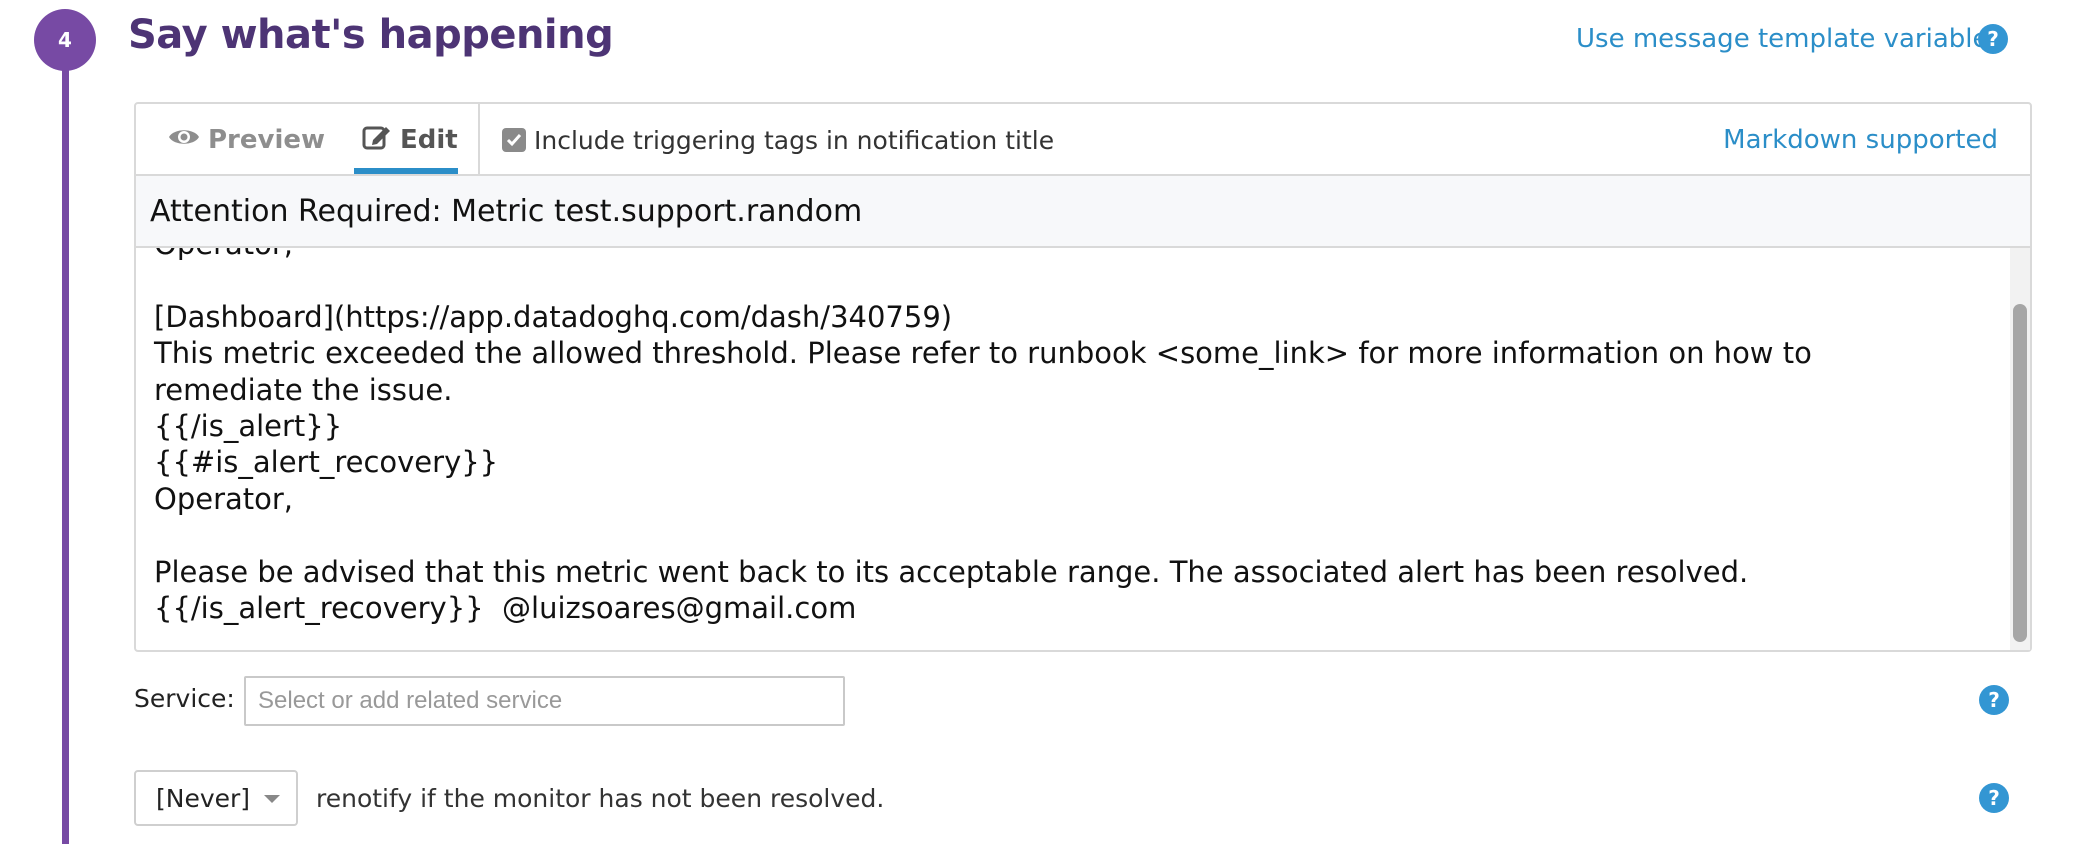 Image resolution: width=2100 pixels, height=844 pixels. I want to click on tab-preview: Preview, so click(246, 140).